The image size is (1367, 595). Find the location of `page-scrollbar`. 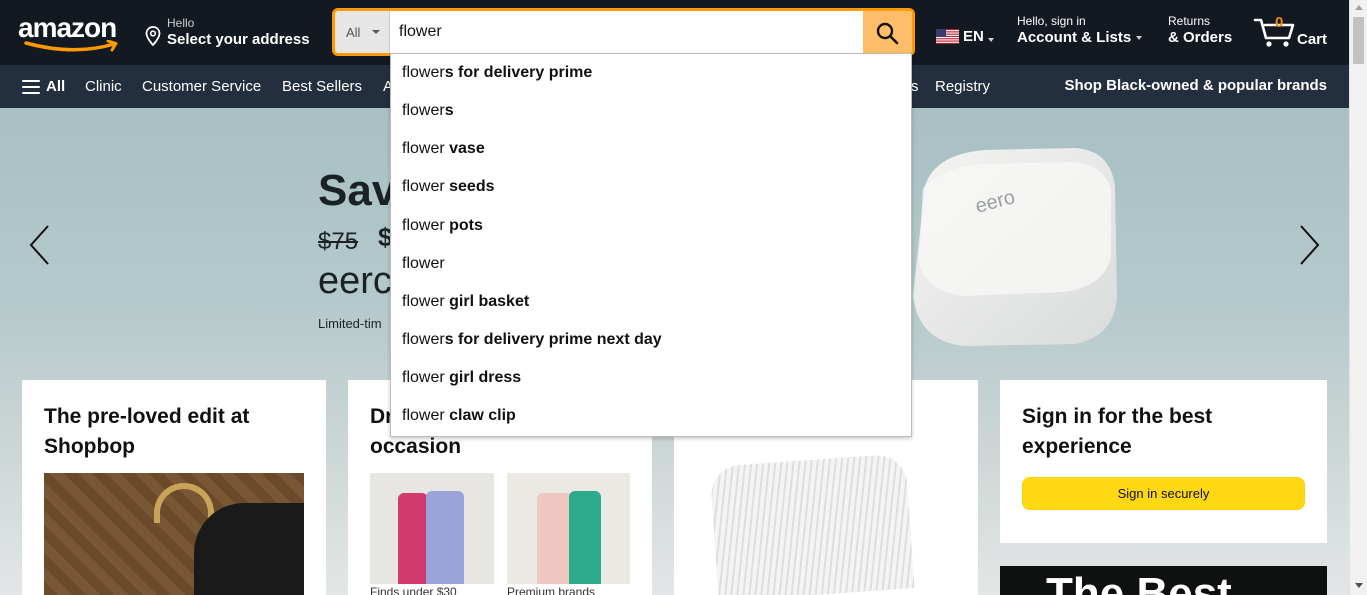

page-scrollbar is located at coordinates (1358, 297).